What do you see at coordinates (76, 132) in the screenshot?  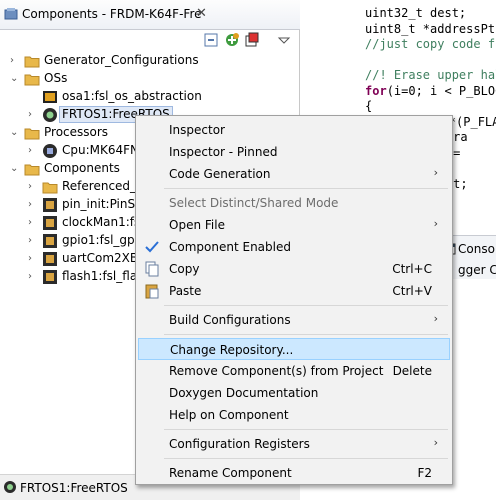 I see `tree-item-label: Processors` at bounding box center [76, 132].